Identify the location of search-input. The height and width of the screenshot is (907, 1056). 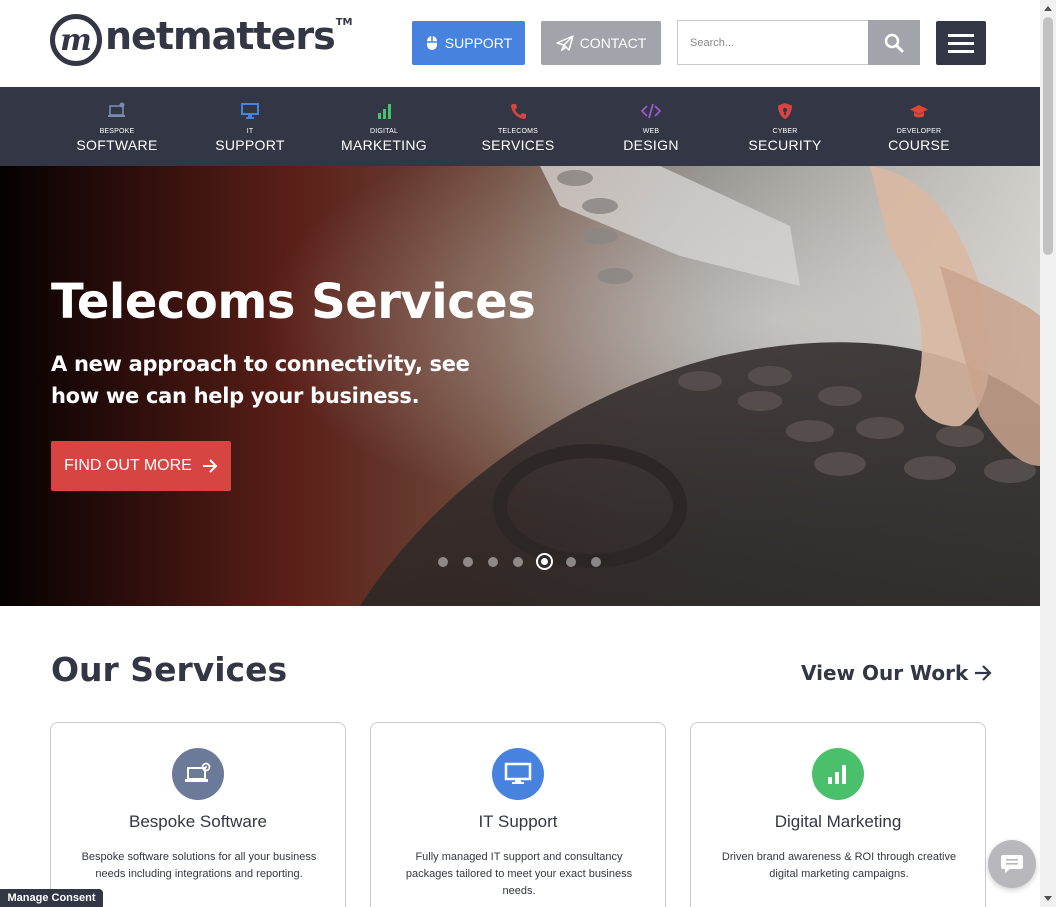
(773, 42).